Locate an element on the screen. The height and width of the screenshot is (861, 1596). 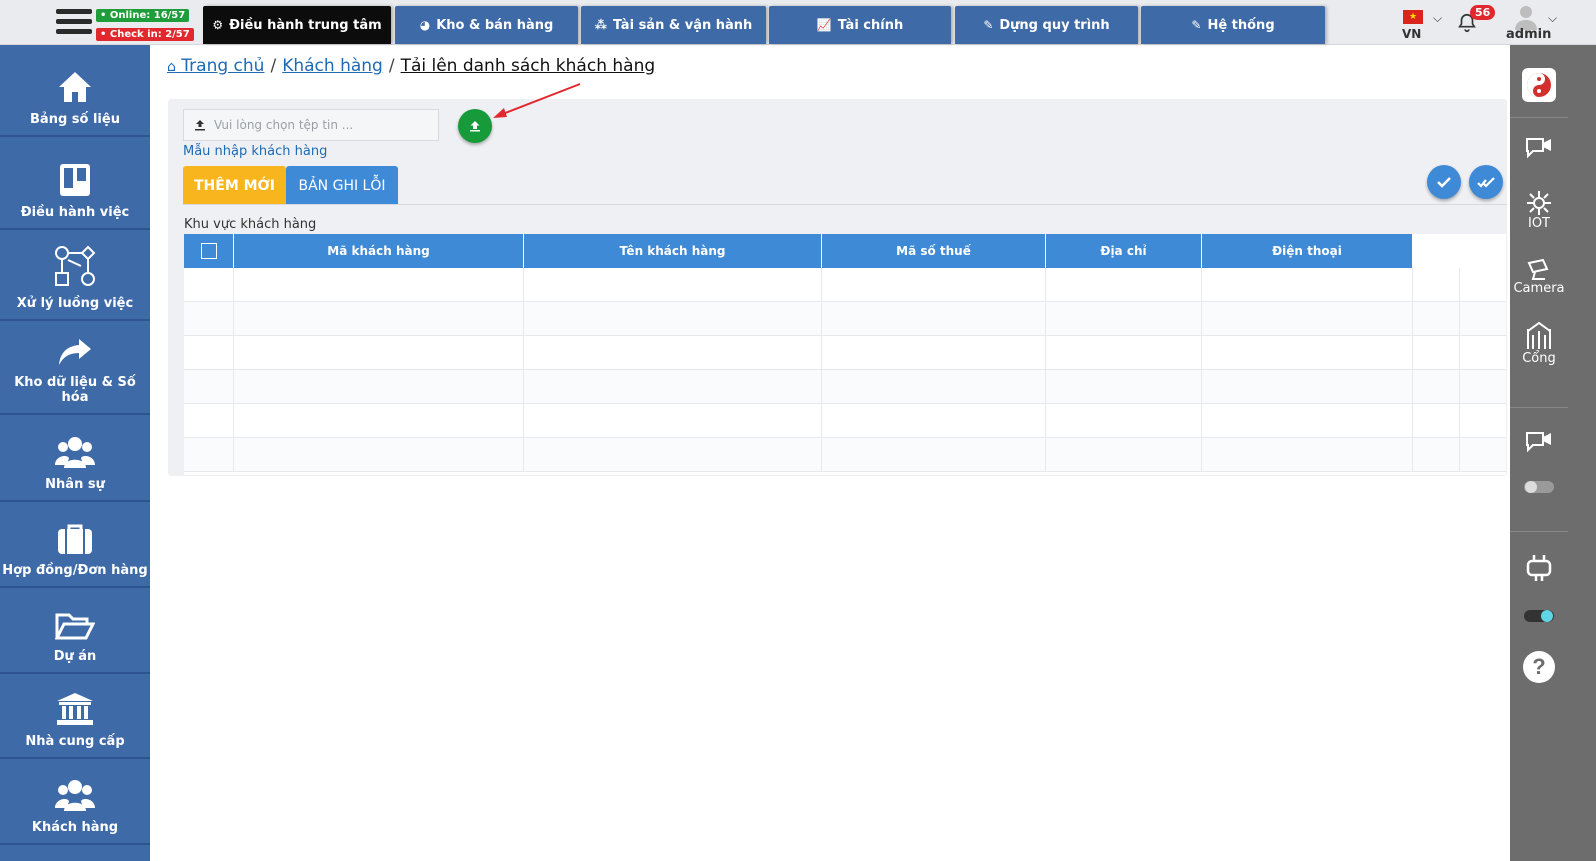
hamburger-menu-icon is located at coordinates (74, 24).